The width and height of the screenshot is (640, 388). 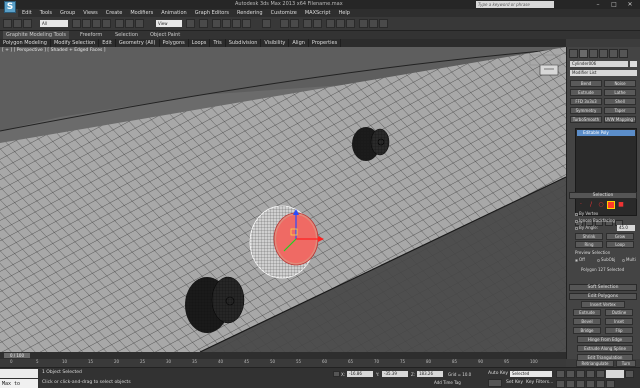 I want to click on utilities-tab-icon, so click(x=623, y=53).